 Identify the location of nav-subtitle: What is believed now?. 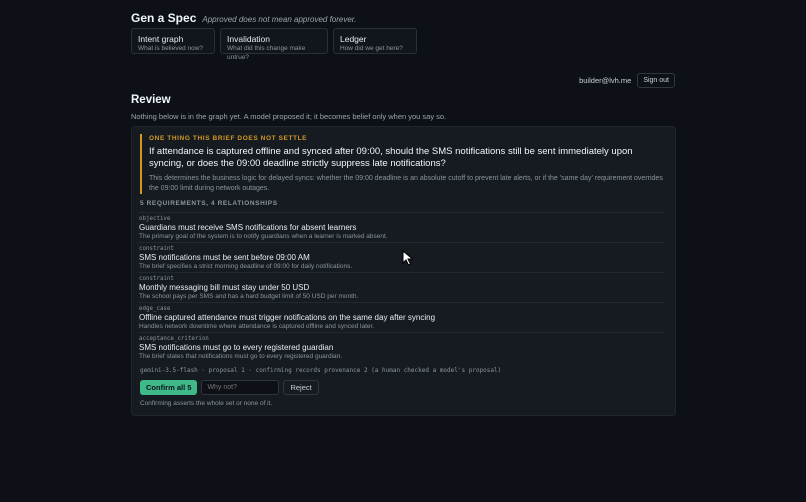
(171, 48).